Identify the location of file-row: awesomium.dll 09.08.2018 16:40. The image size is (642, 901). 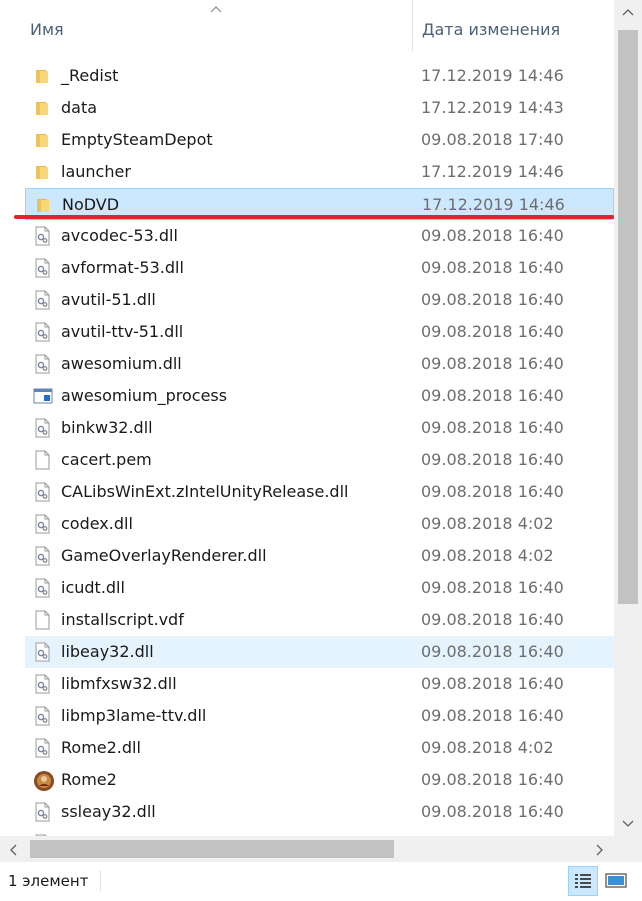
(319, 364).